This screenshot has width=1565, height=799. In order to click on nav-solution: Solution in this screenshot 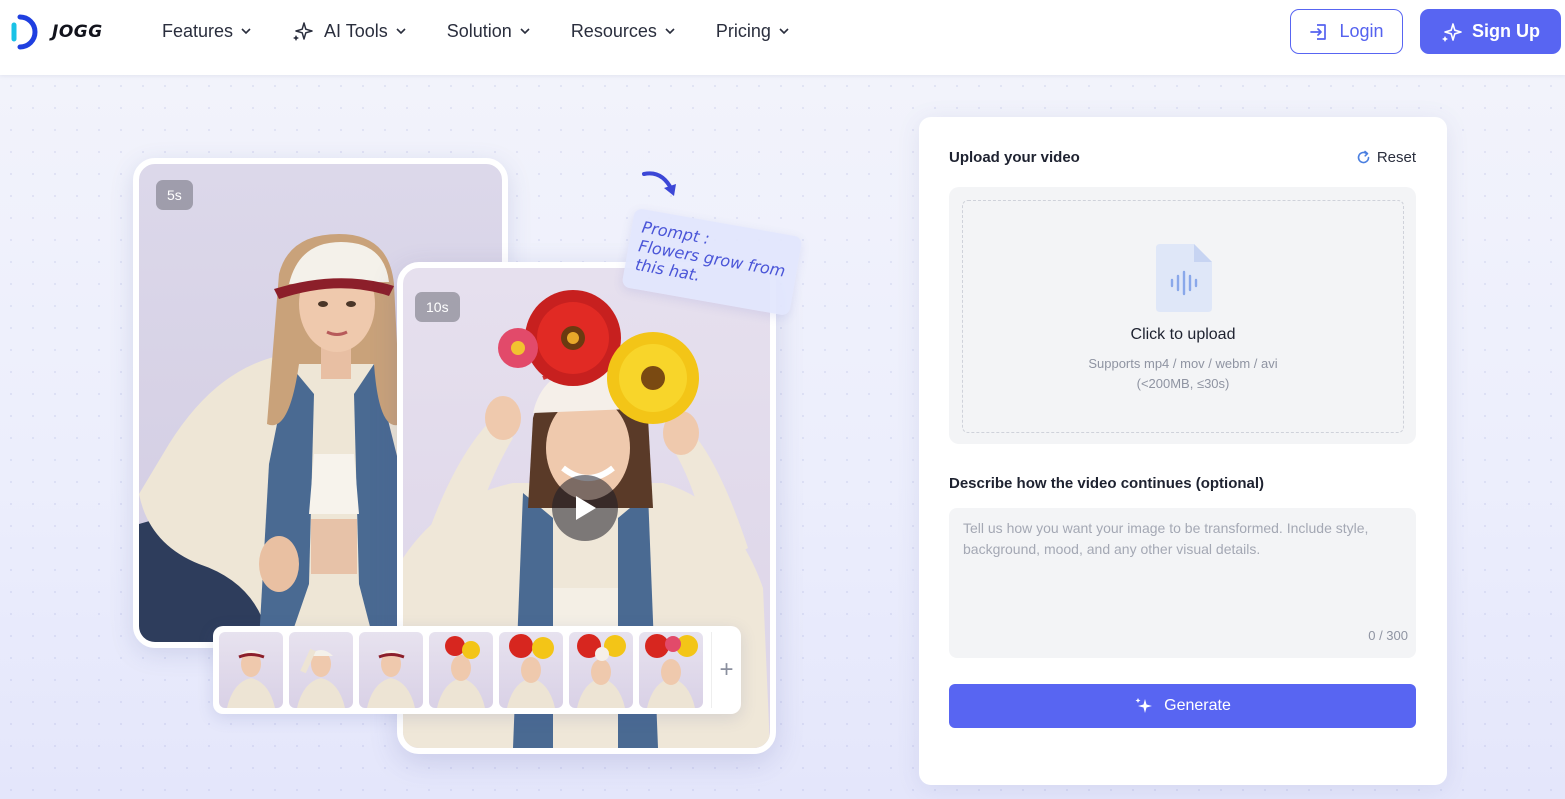, I will do `click(489, 31)`.